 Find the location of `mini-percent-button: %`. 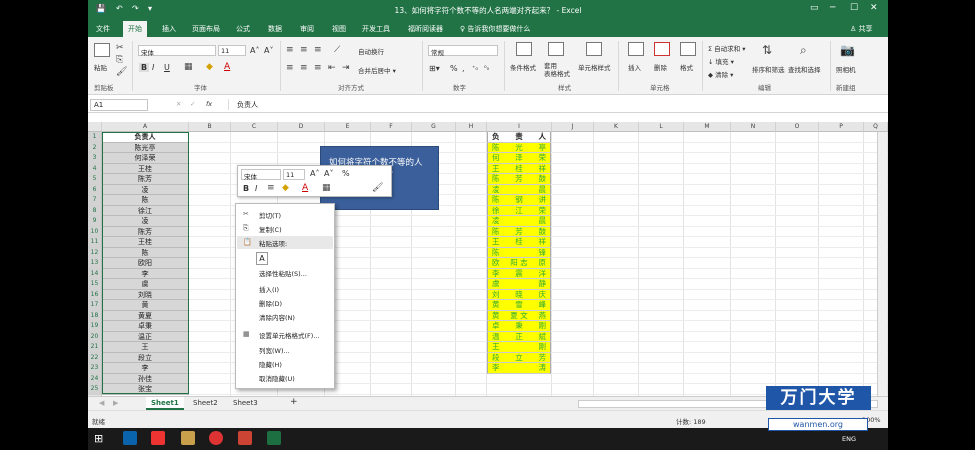

mini-percent-button: % is located at coordinates (346, 173).